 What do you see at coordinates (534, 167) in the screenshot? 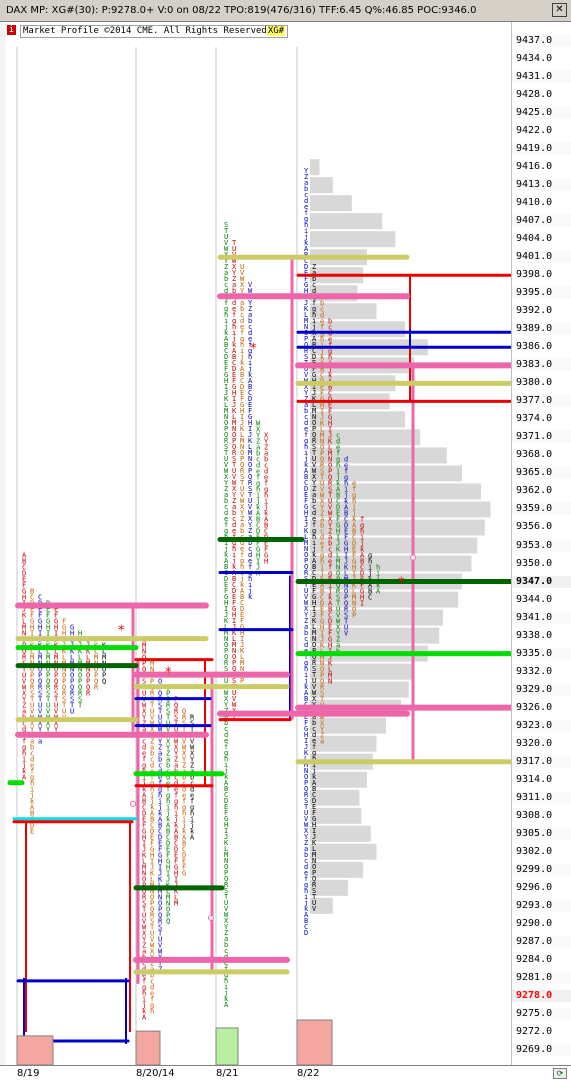
I see `price-tick-label: 9416.0` at bounding box center [534, 167].